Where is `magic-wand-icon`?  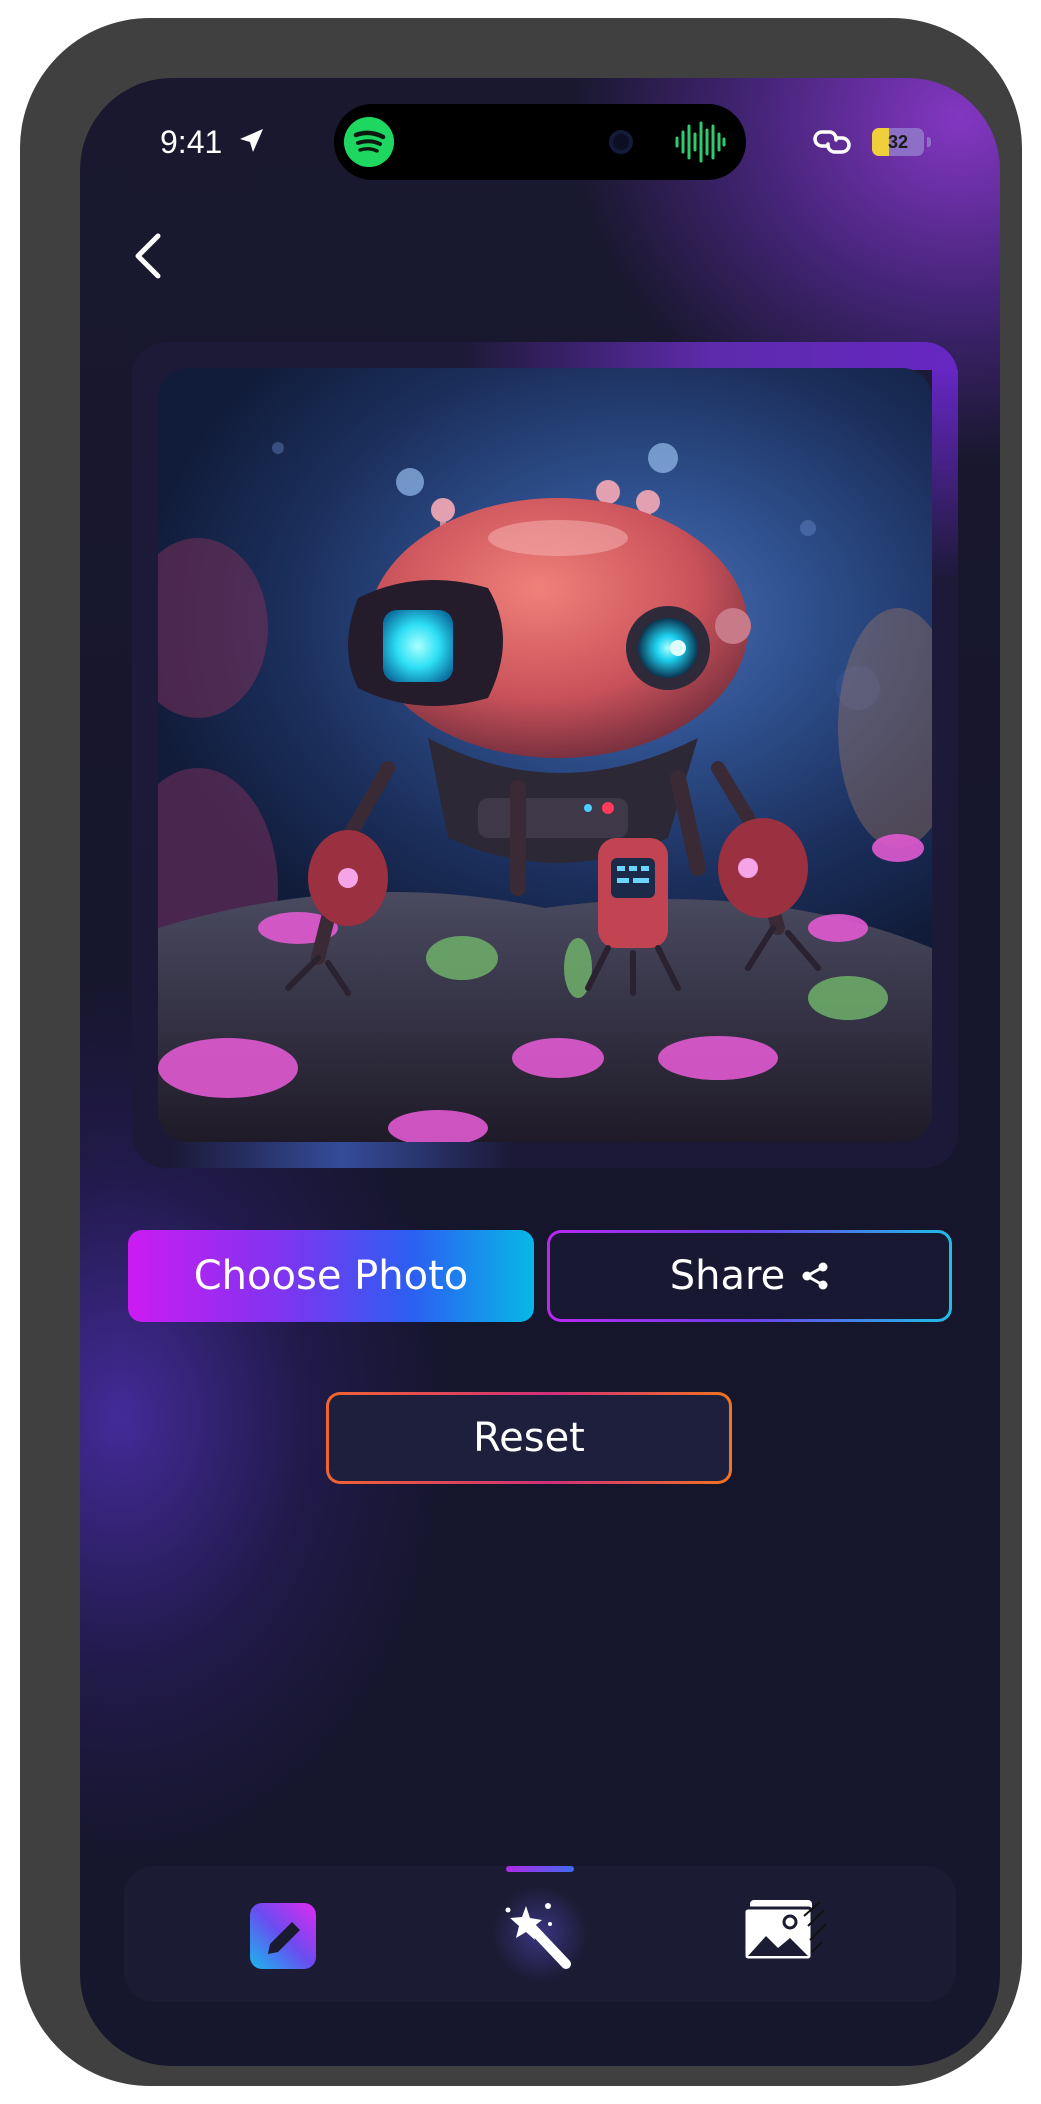 magic-wand-icon is located at coordinates (540, 1934).